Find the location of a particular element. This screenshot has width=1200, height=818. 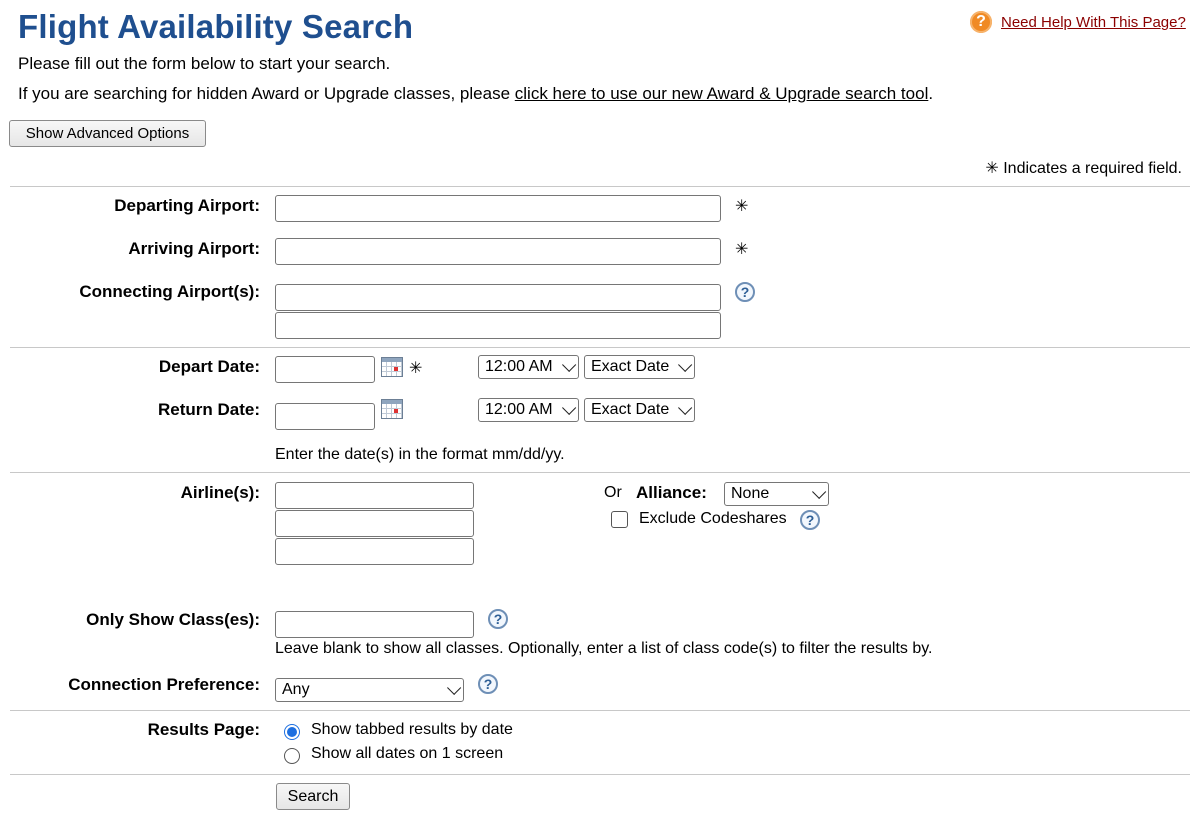

return-date-input is located at coordinates (325, 416).